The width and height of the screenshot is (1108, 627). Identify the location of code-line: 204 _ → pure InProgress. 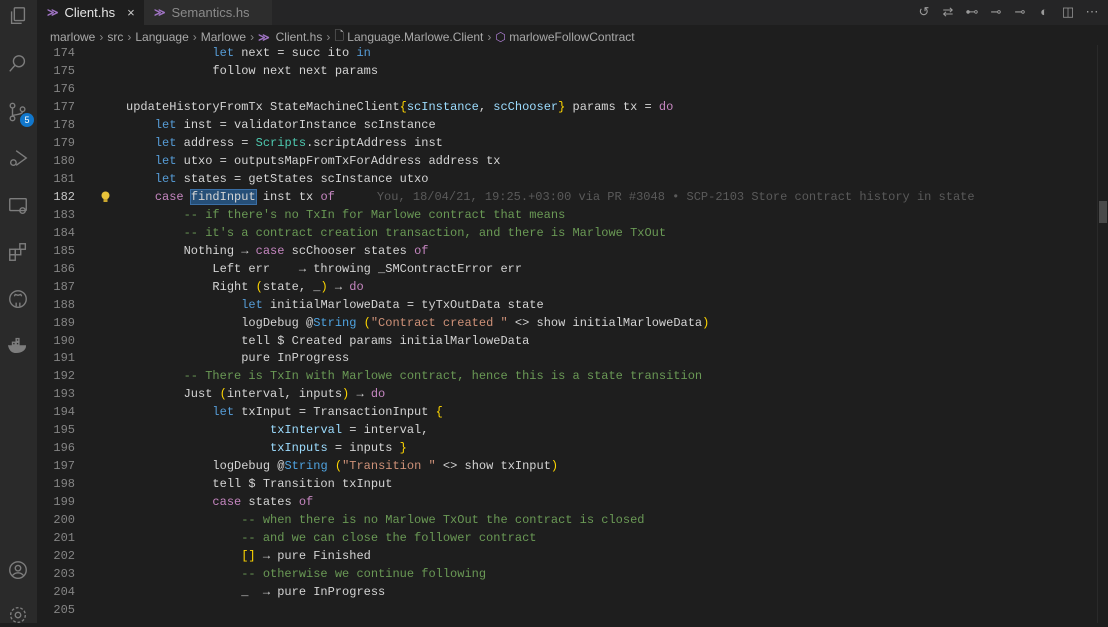
(566, 593).